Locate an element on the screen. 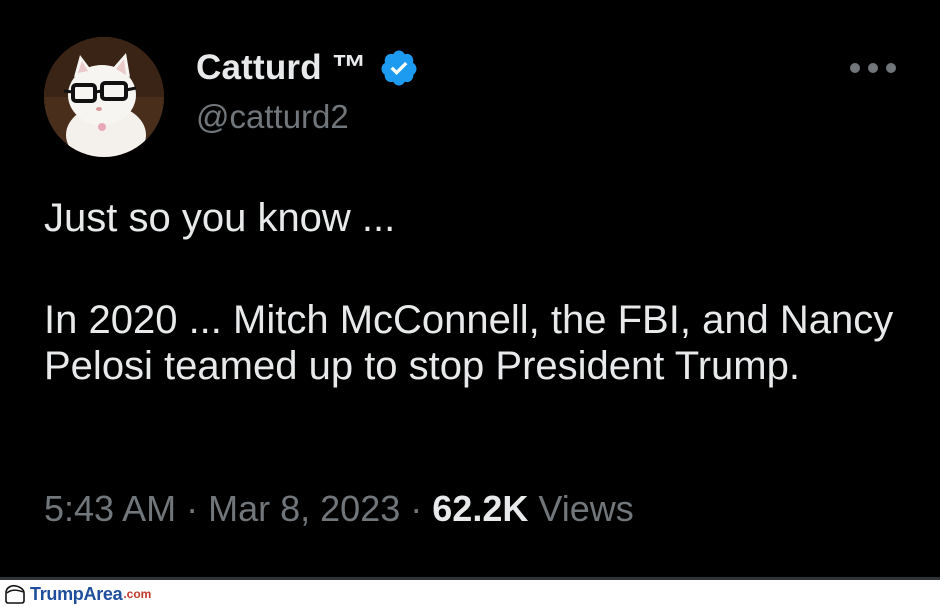 The image size is (940, 607). author-name-row: Catturd ™ is located at coordinates (307, 68).